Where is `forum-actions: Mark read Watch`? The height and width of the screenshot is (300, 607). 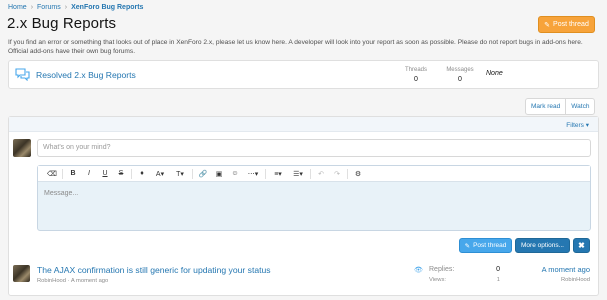
forum-actions: Mark read Watch is located at coordinates (560, 106).